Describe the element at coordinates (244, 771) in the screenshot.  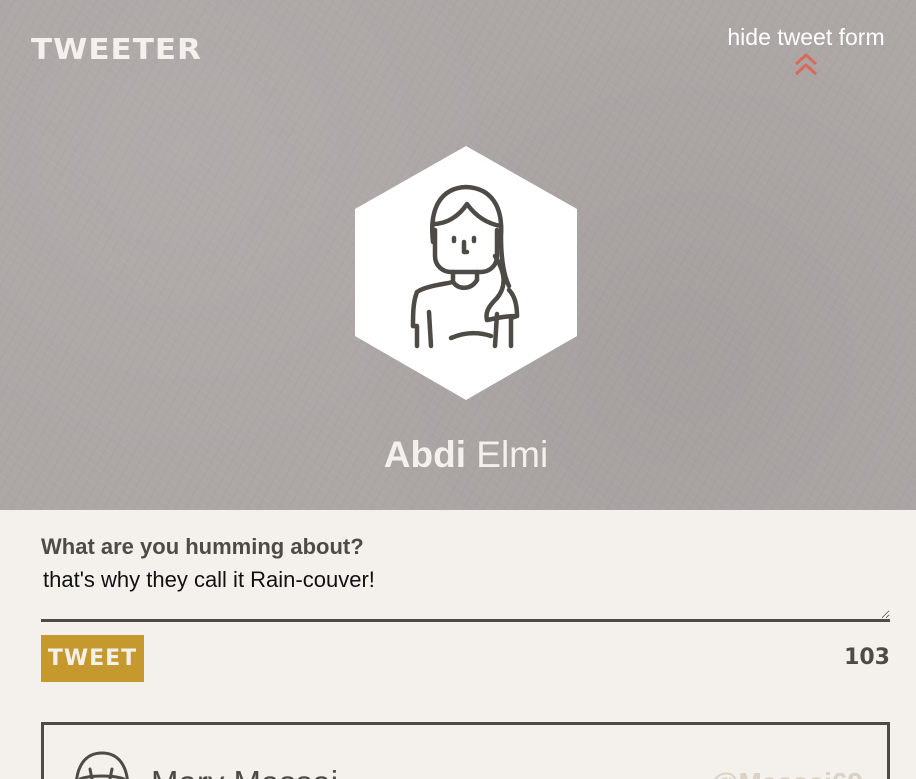
I see `tweet-author-name: Mary Massai` at that location.